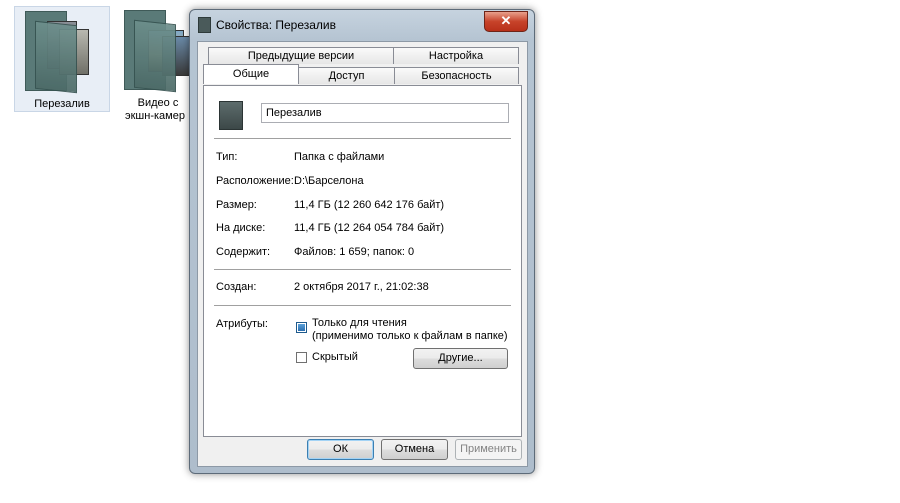  Describe the element at coordinates (506, 21) in the screenshot. I see `close-button: ✕` at that location.